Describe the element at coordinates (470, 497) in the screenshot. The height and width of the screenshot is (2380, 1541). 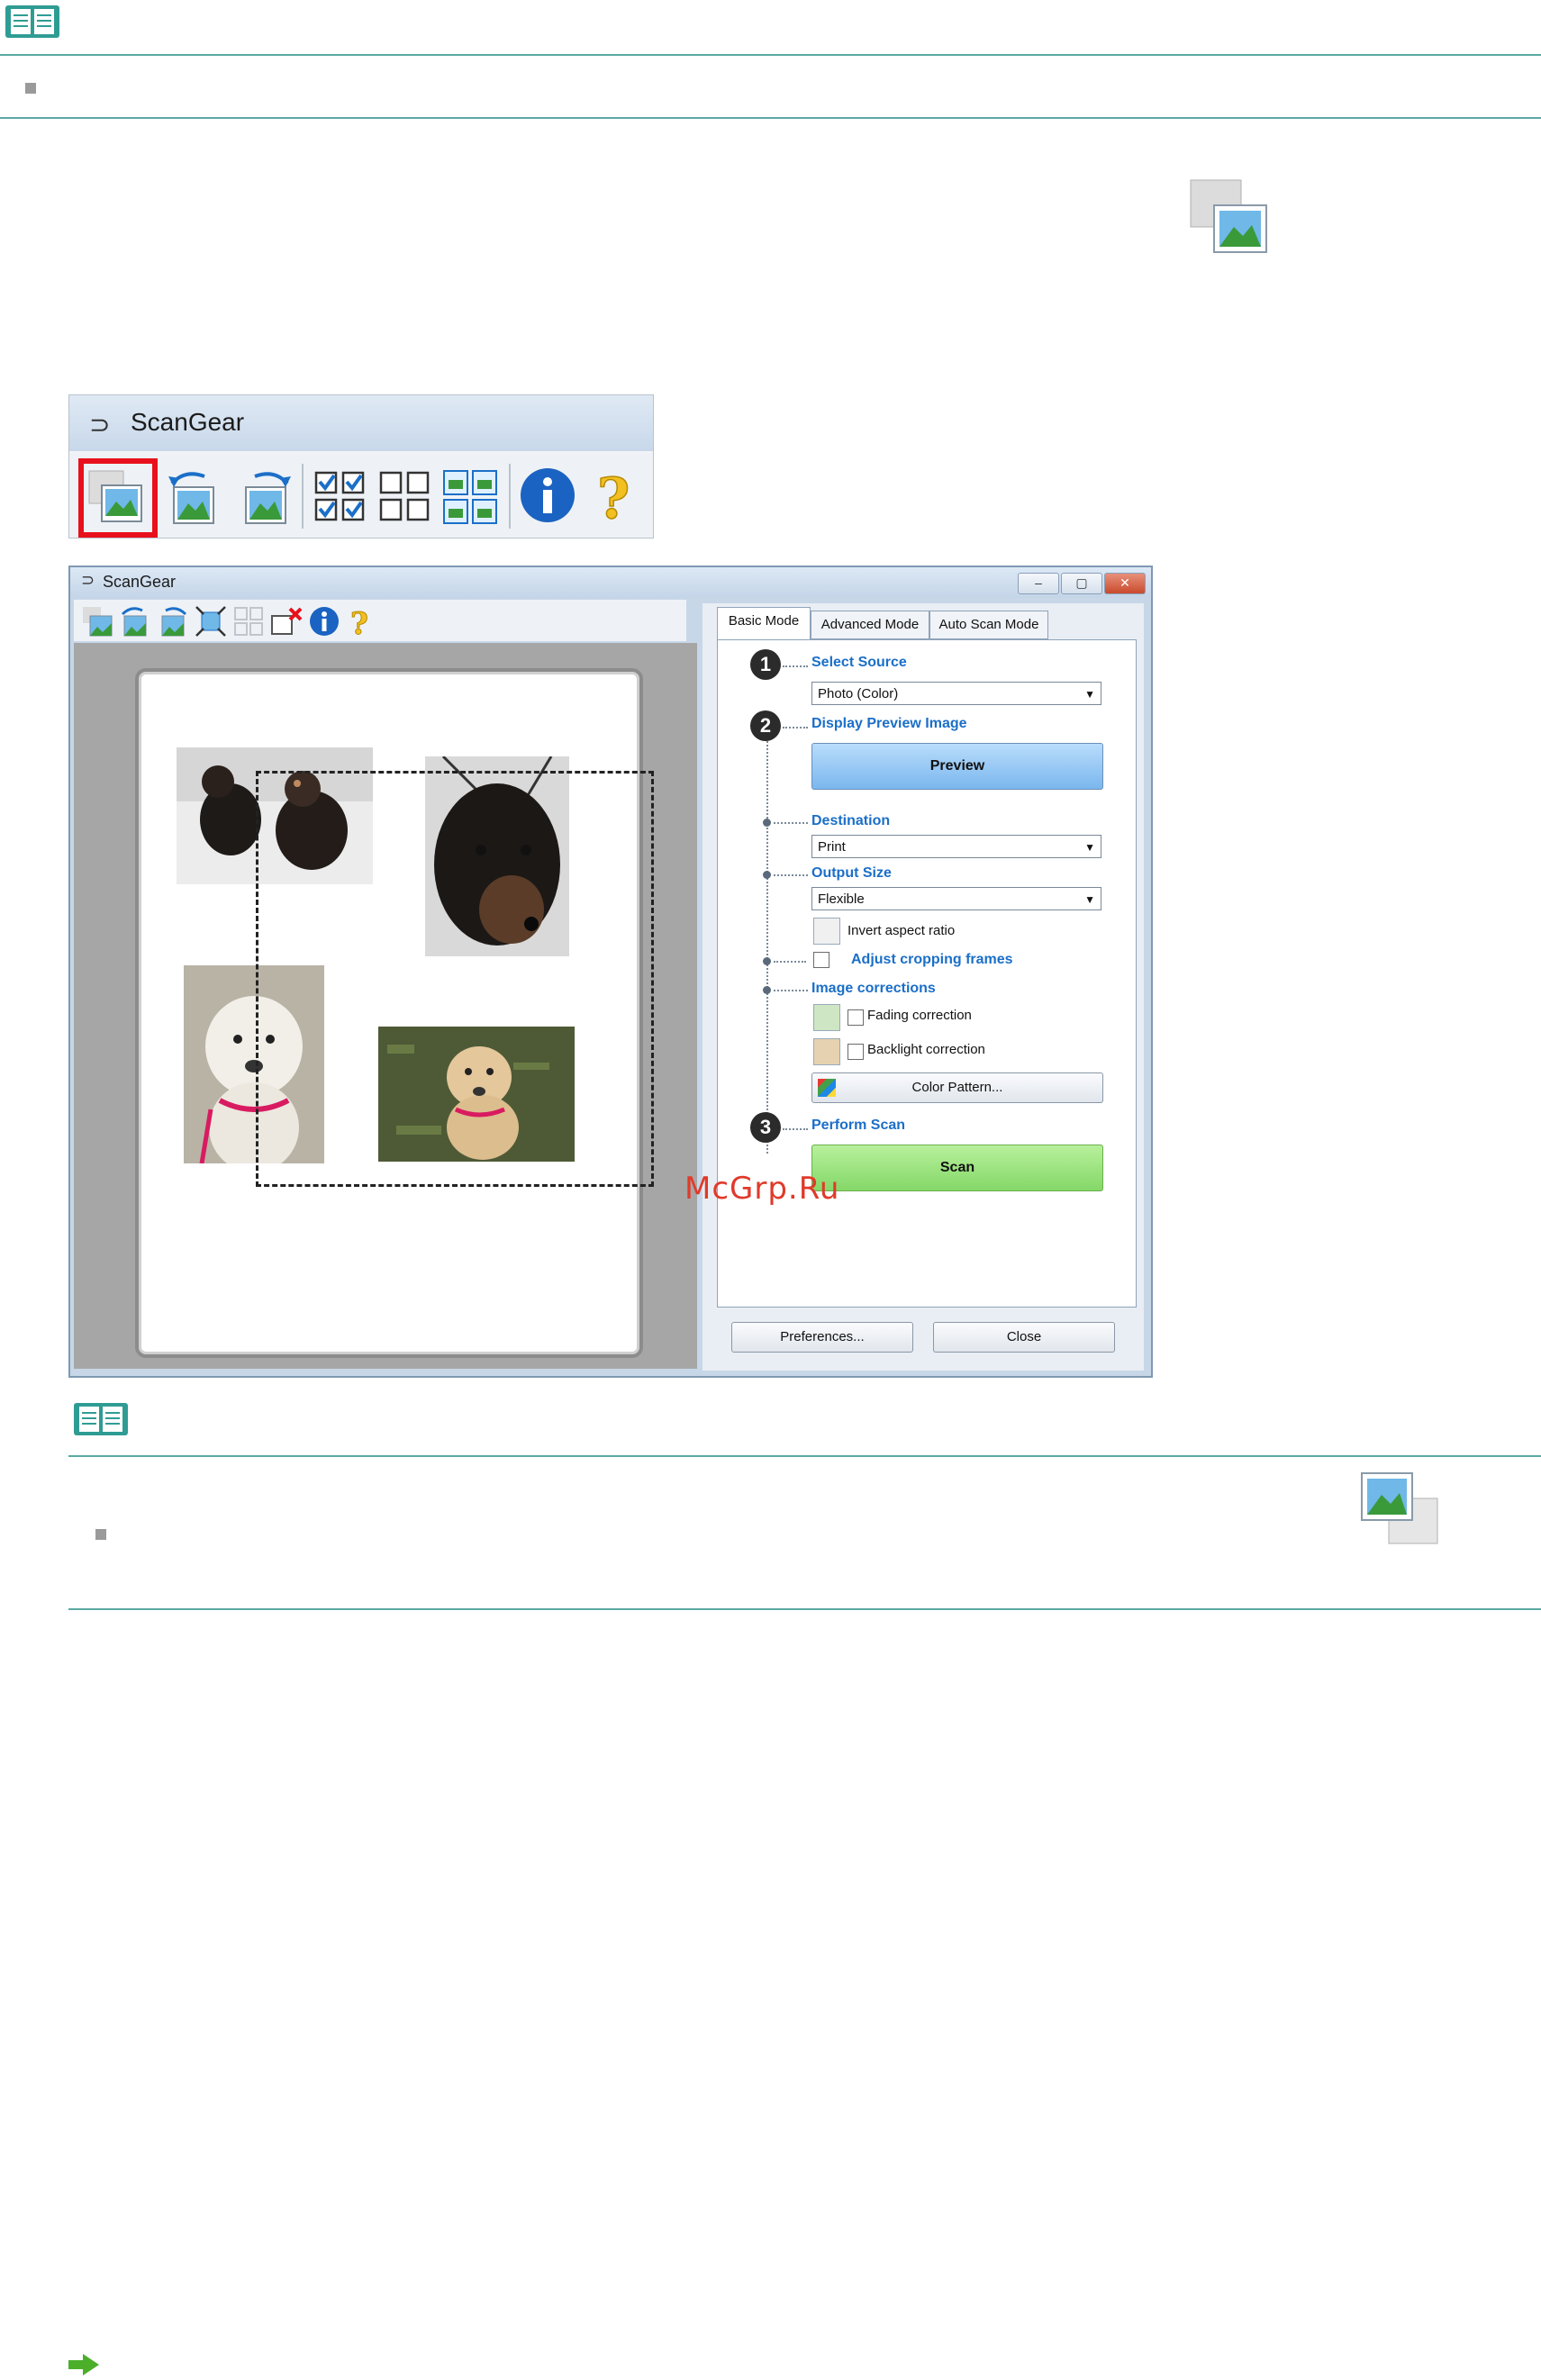
I see `multi-crop-icon` at that location.